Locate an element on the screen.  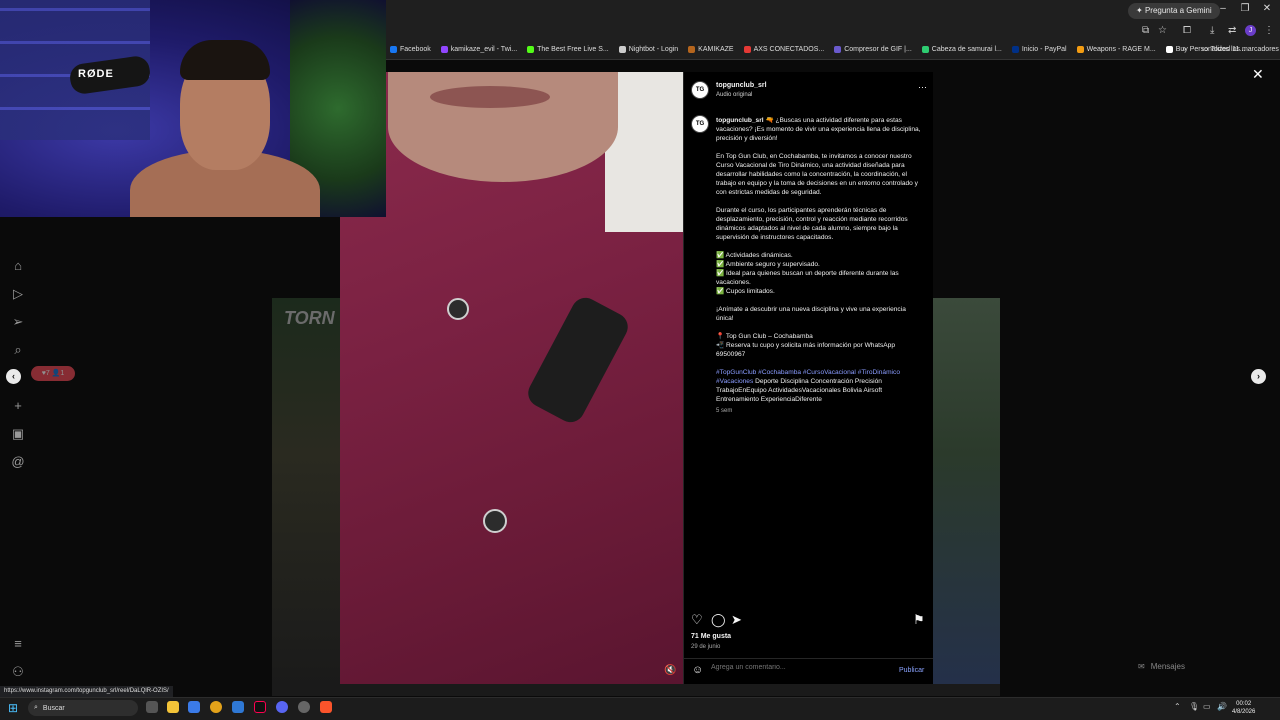
like-count: 71 Me gusta is located at coordinates (711, 636).